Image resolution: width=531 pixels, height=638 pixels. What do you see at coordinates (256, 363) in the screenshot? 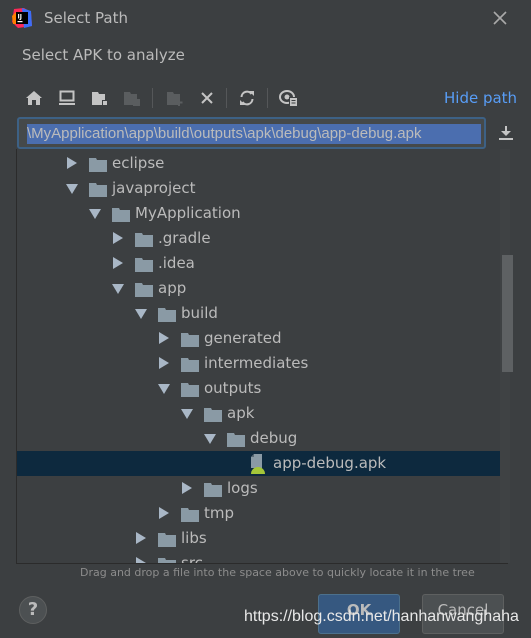
I see `tree-item-label: intermediates` at bounding box center [256, 363].